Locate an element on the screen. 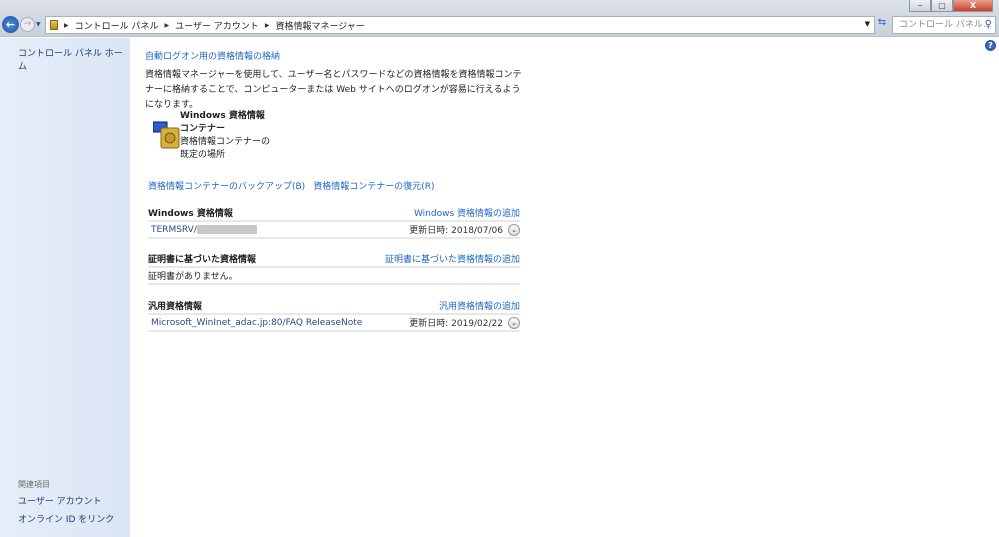  sidebar-link-online-id: オンライン ID をリンク is located at coordinates (66, 518).